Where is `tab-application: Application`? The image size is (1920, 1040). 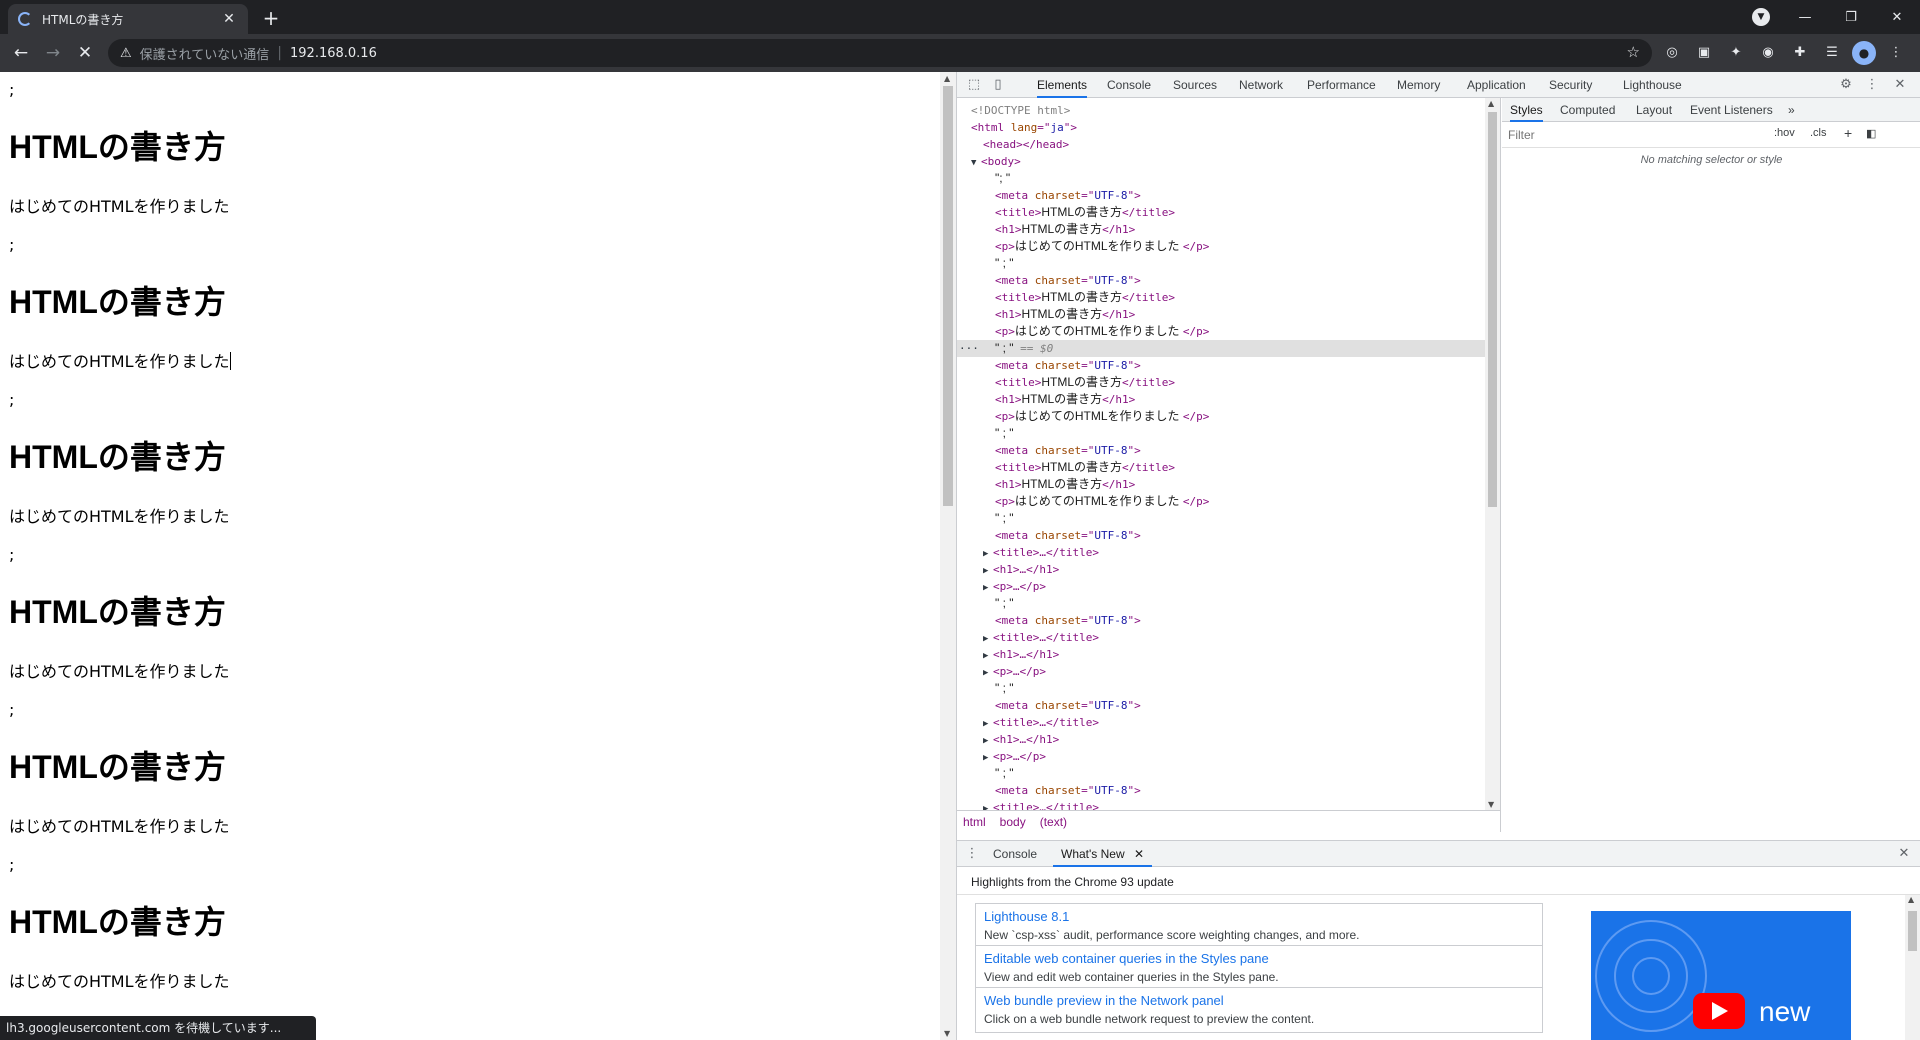 tab-application: Application is located at coordinates (1496, 85).